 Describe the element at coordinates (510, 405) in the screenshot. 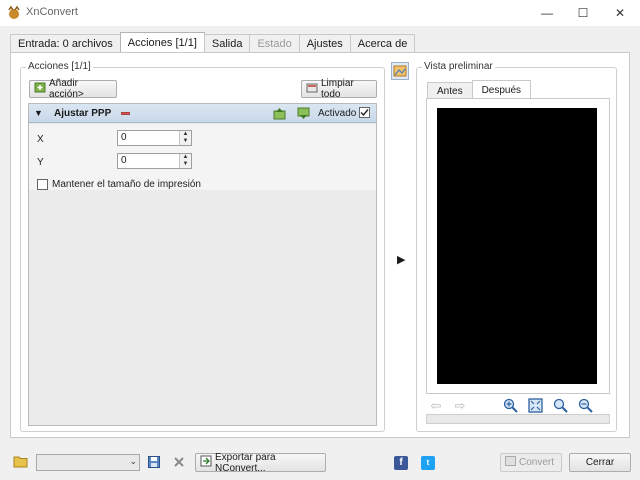

I see `zoom-in-icon` at that location.